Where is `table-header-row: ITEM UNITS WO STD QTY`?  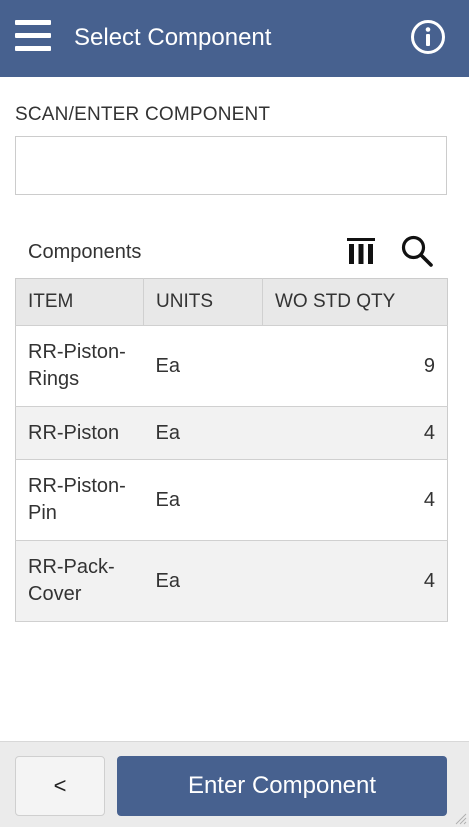
table-header-row: ITEM UNITS WO STD QTY is located at coordinates (231, 302).